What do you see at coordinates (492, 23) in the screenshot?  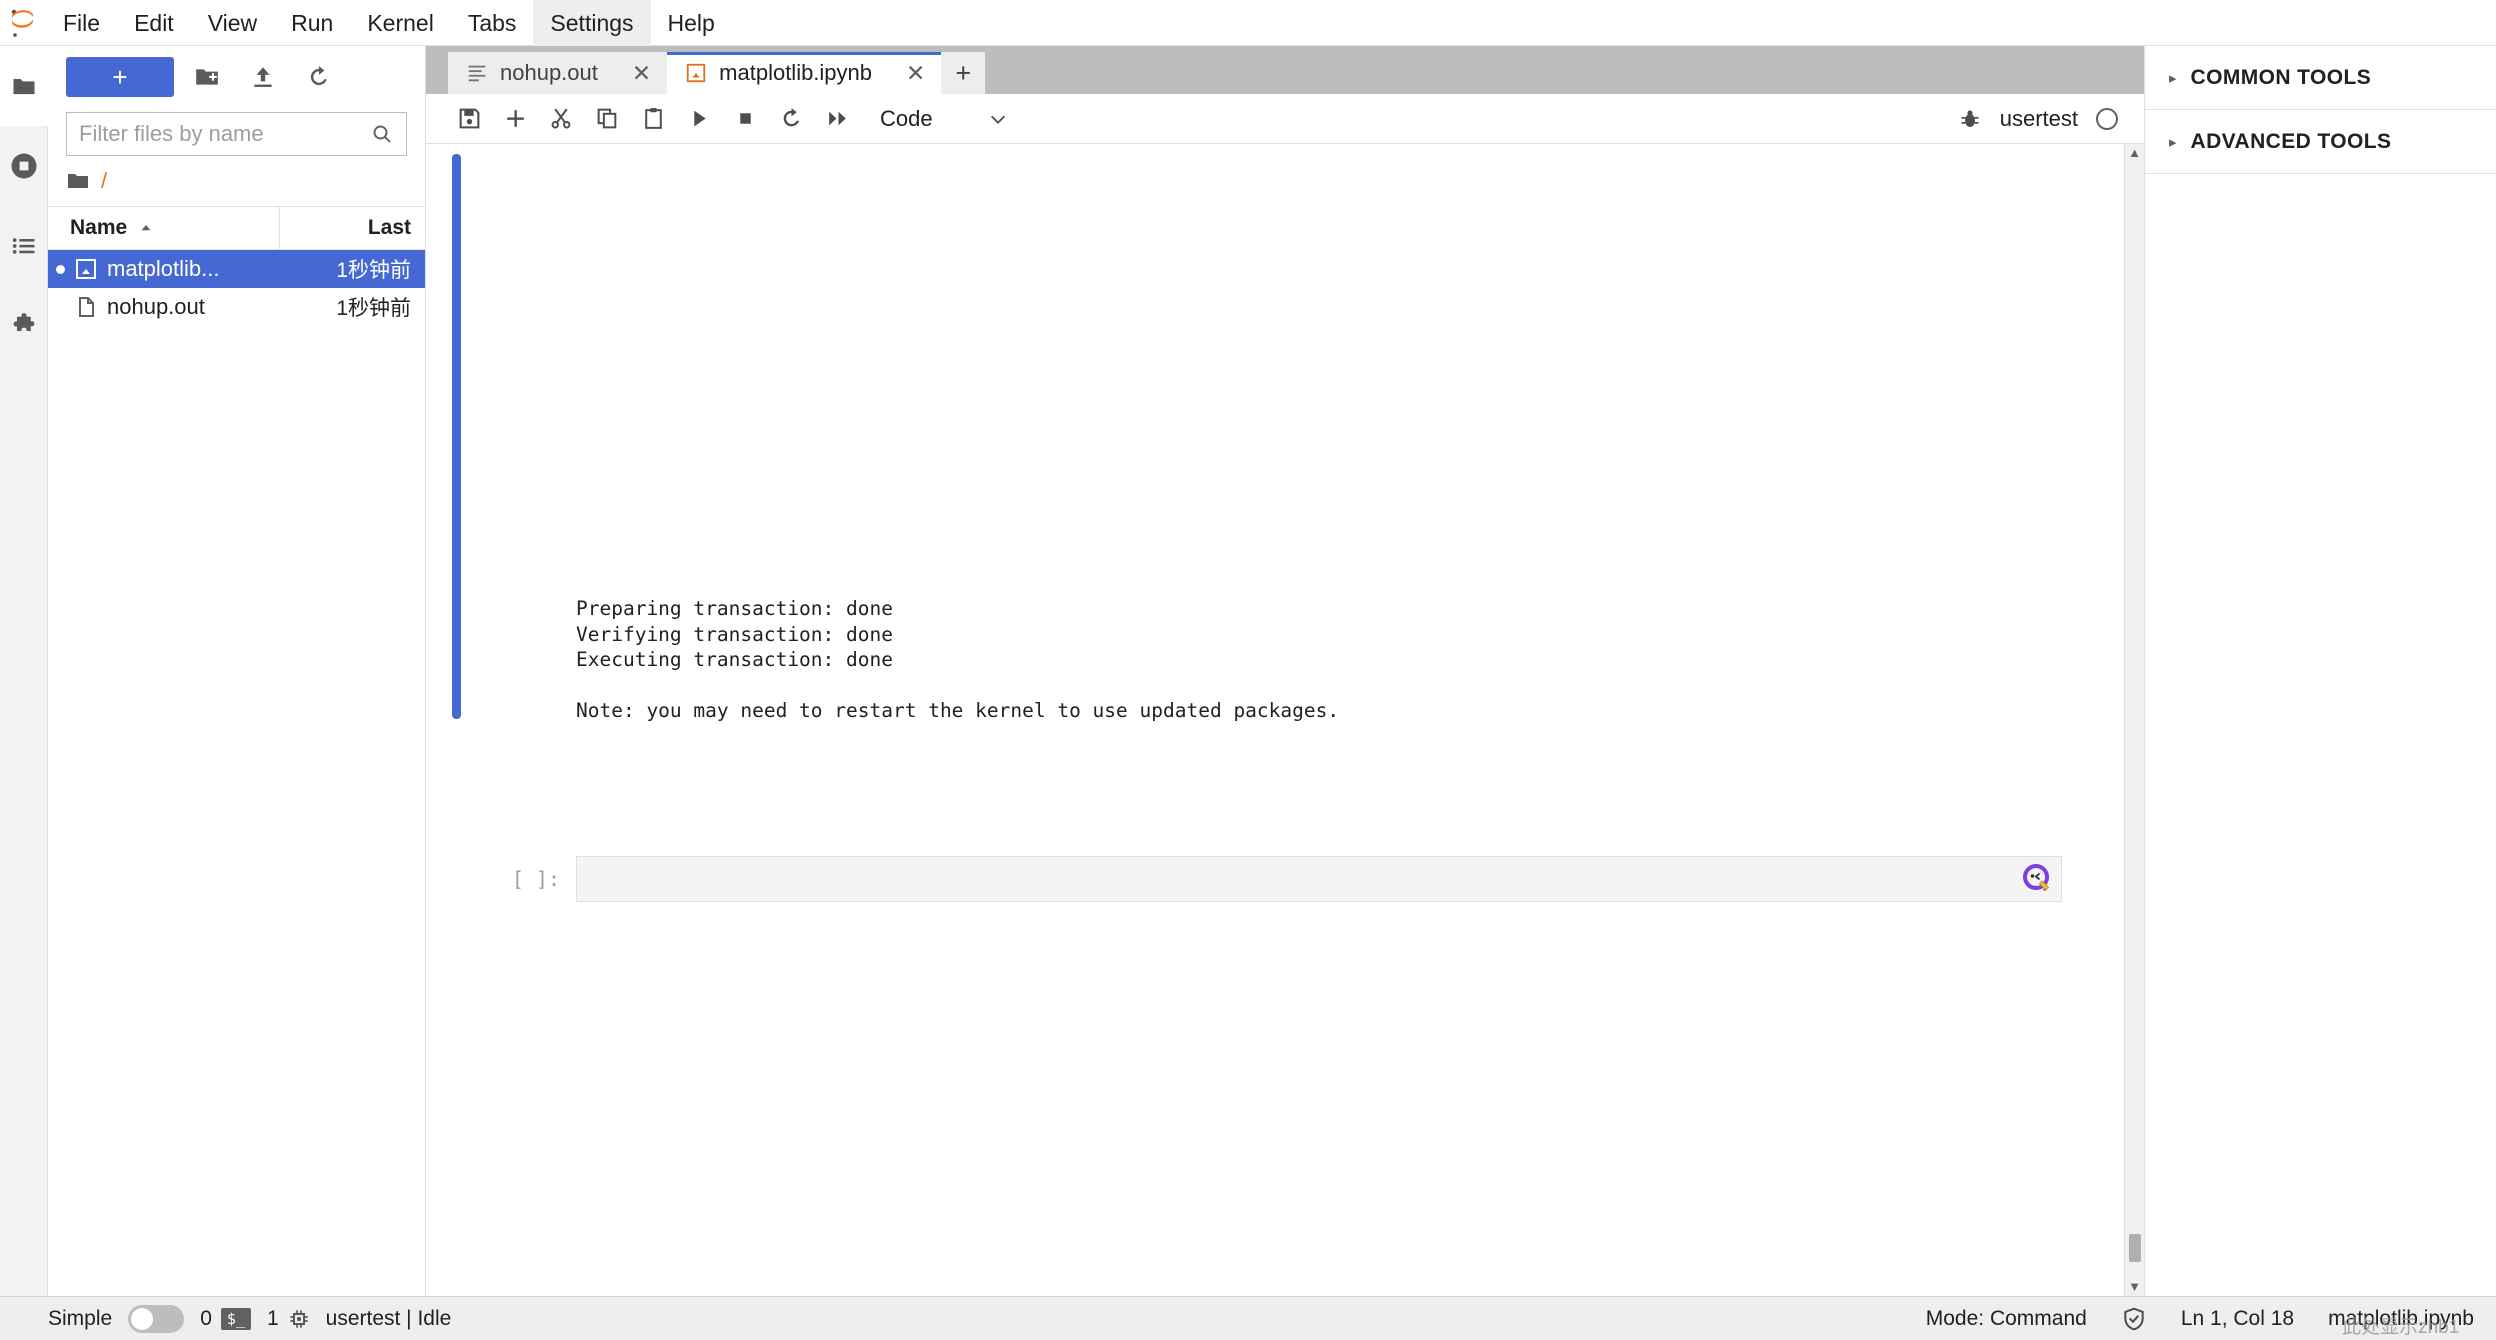 I see `menu-item-tabs: Tabs` at bounding box center [492, 23].